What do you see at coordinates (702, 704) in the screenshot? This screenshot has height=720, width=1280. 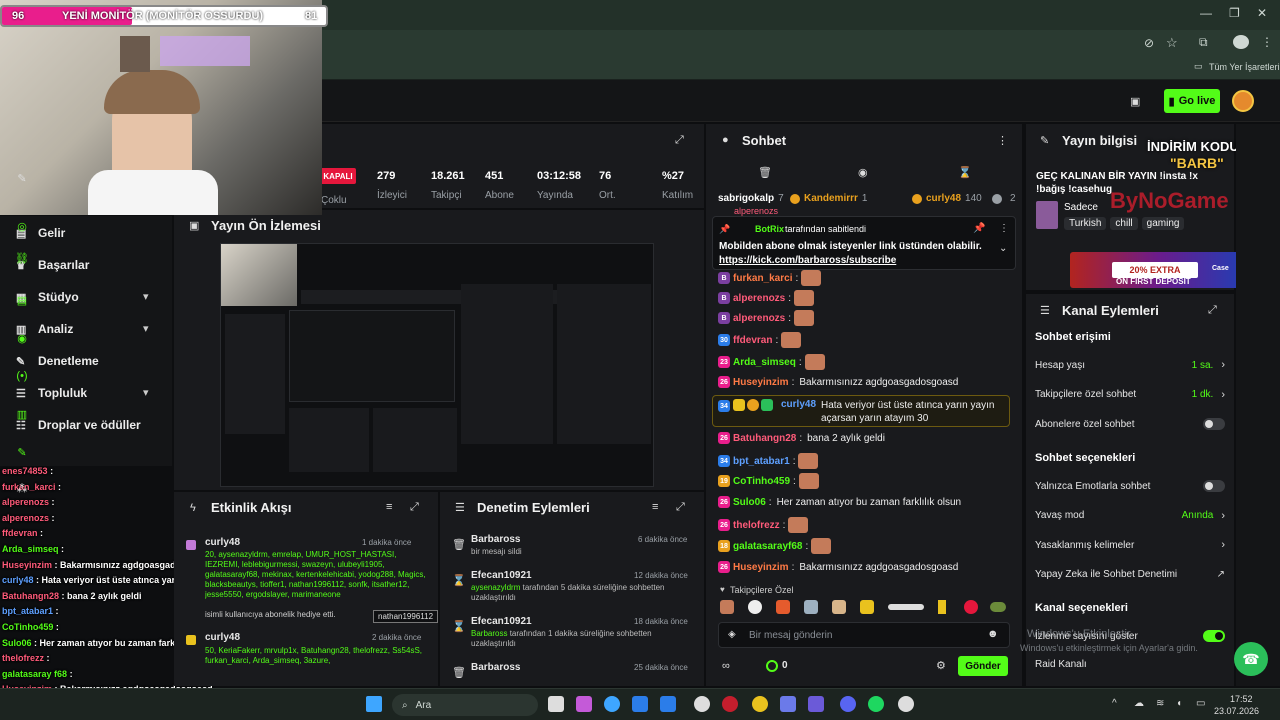 I see `xbox-icon` at bounding box center [702, 704].